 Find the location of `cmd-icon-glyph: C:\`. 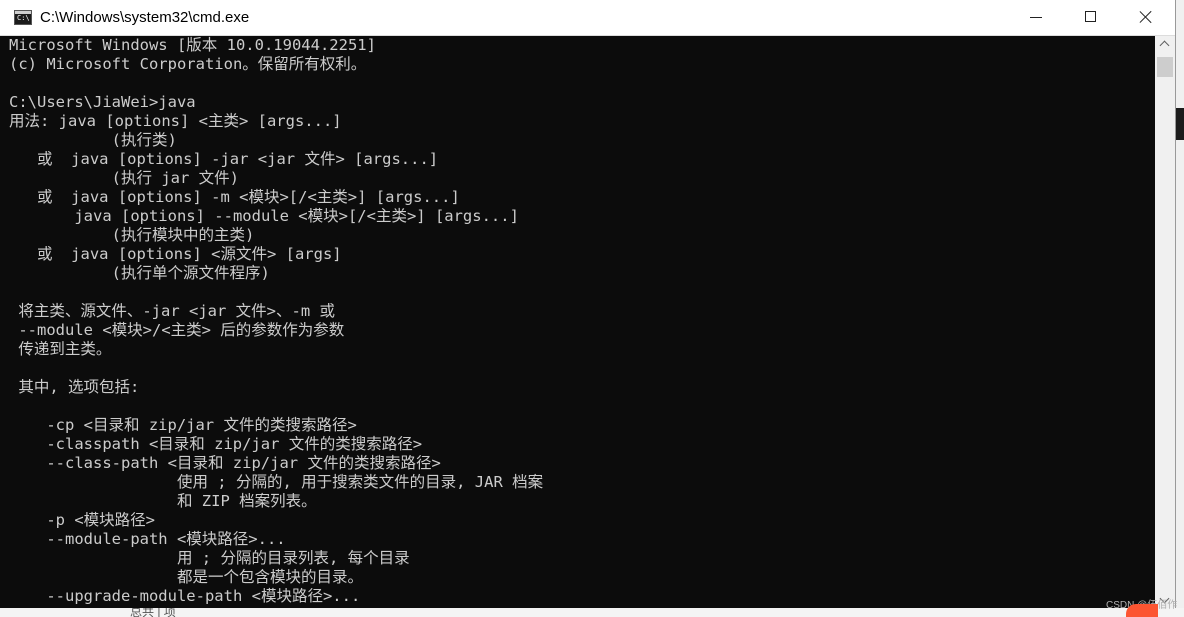

cmd-icon-glyph: C:\ is located at coordinates (23, 18).